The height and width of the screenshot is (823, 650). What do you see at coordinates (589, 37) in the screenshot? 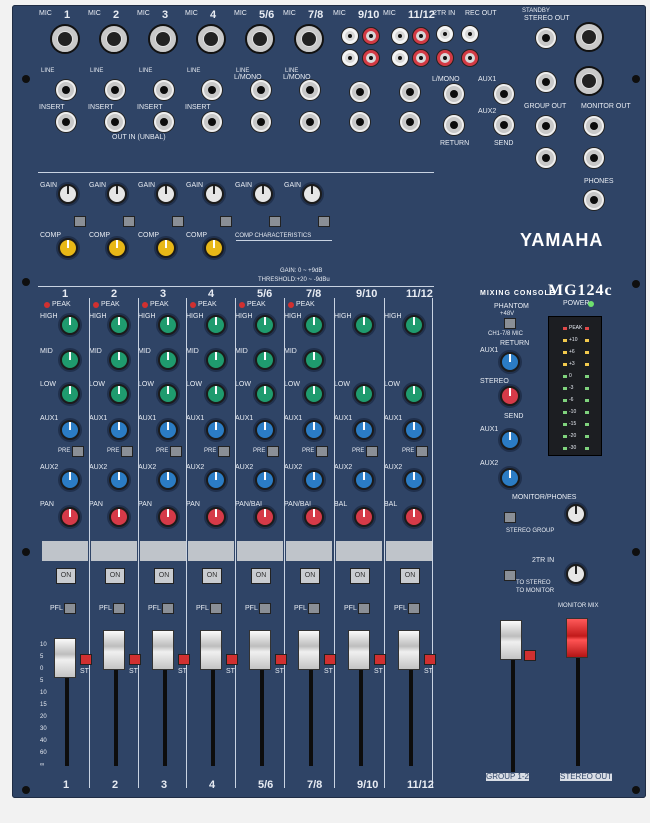
I see `stereo-out-xlr-l` at bounding box center [589, 37].